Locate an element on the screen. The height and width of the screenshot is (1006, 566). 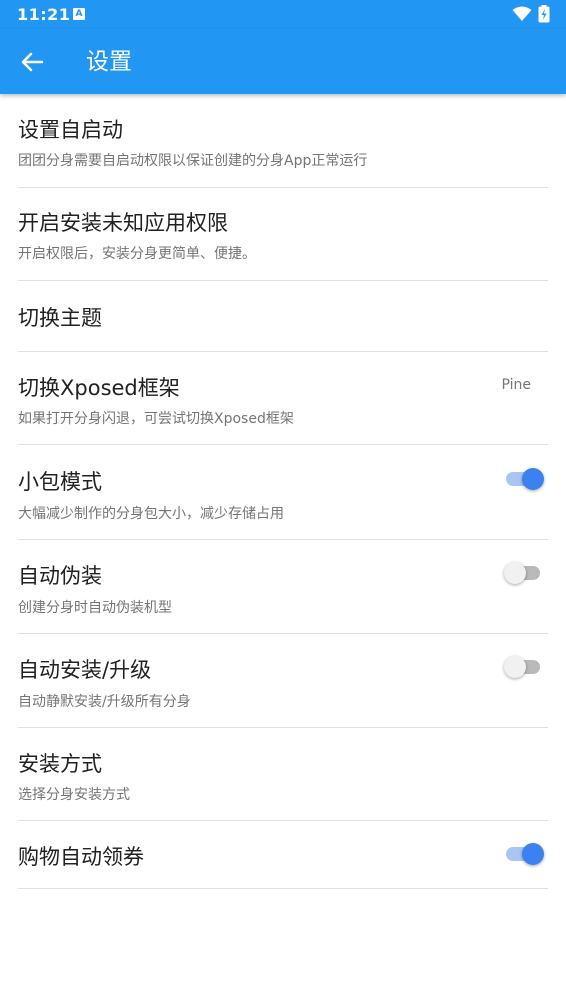
status-bar: 11:21 A is located at coordinates (283, 14).